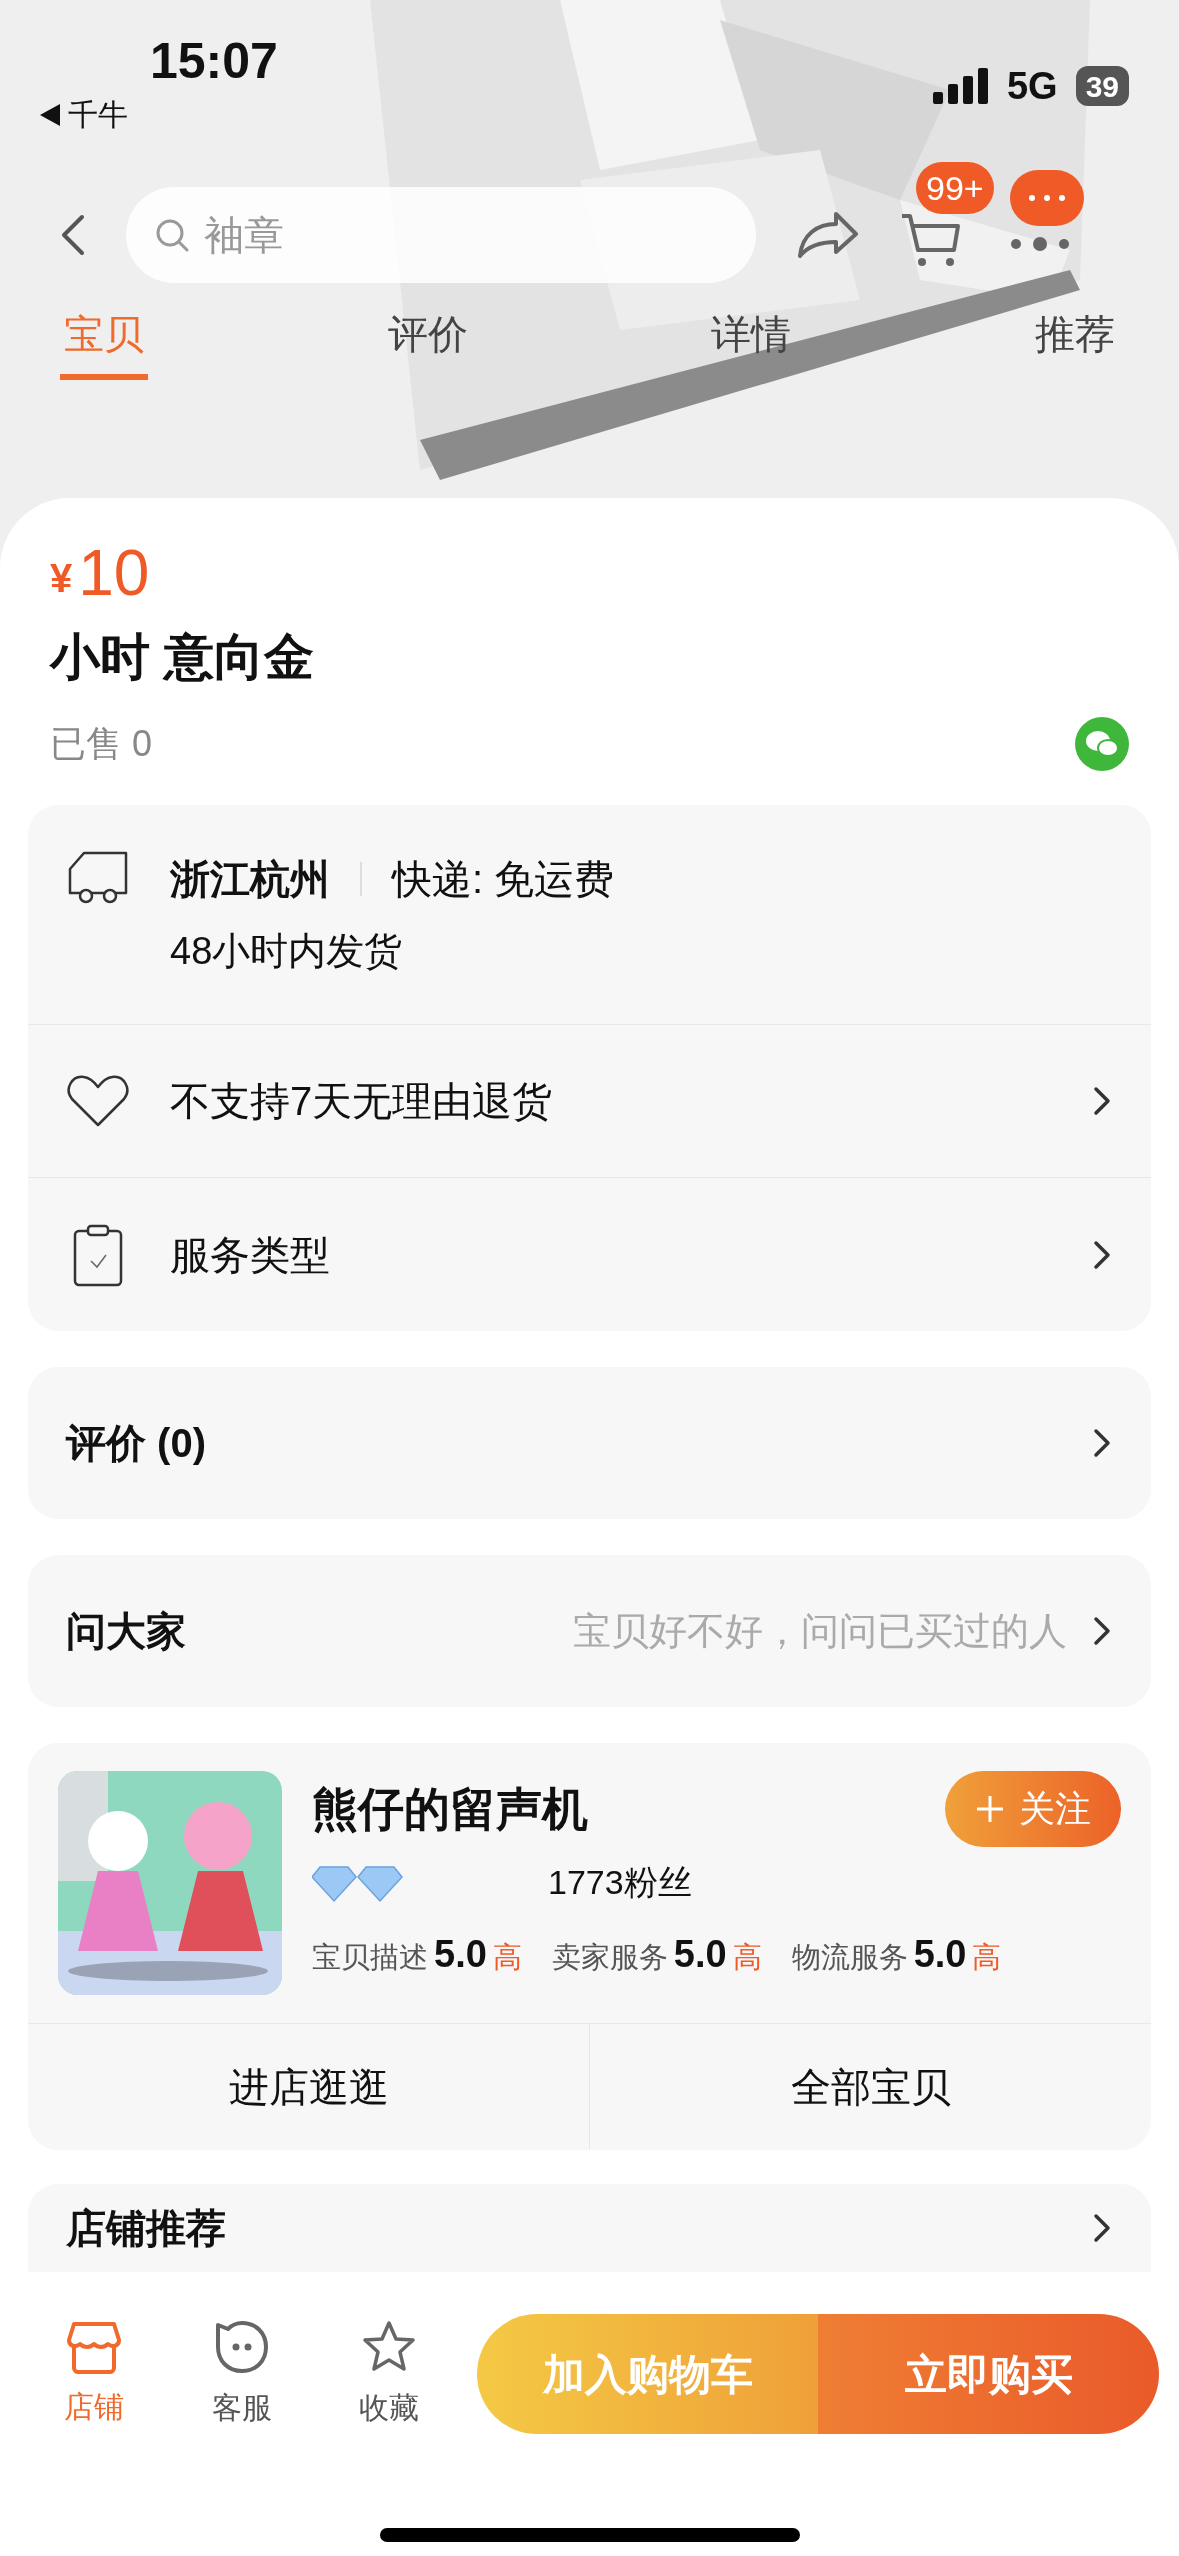 The width and height of the screenshot is (1179, 2556). Describe the element at coordinates (1032, 86) in the screenshot. I see `network-label: 5G` at that location.